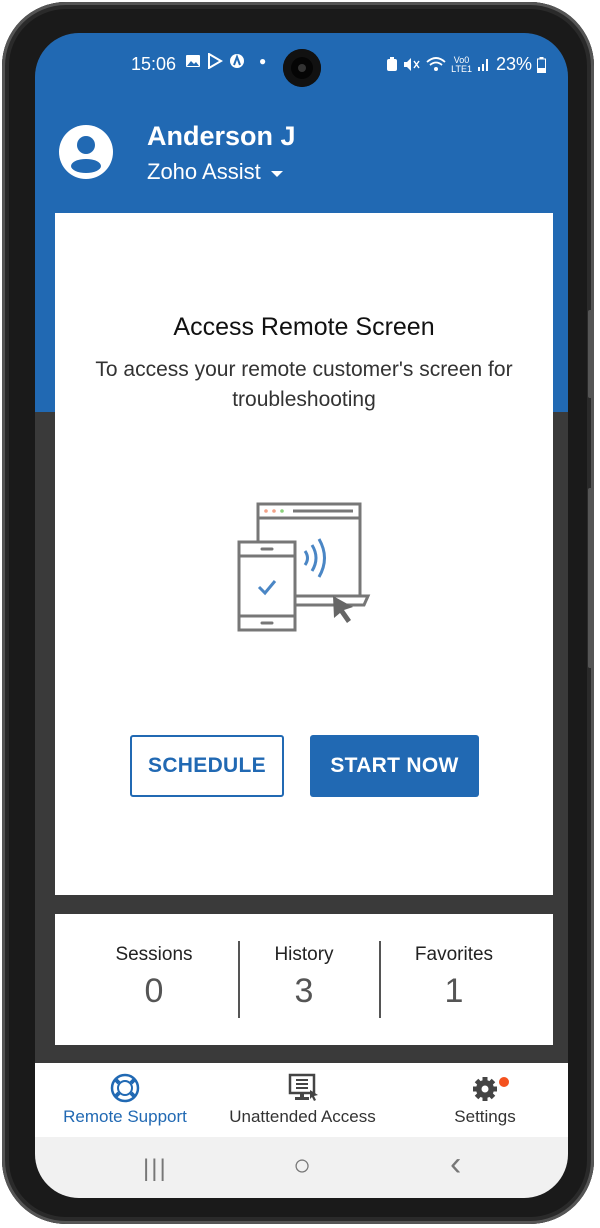 This screenshot has width=600, height=1228. Describe the element at coordinates (221, 136) in the screenshot. I see `user-name: Anderson J` at that location.